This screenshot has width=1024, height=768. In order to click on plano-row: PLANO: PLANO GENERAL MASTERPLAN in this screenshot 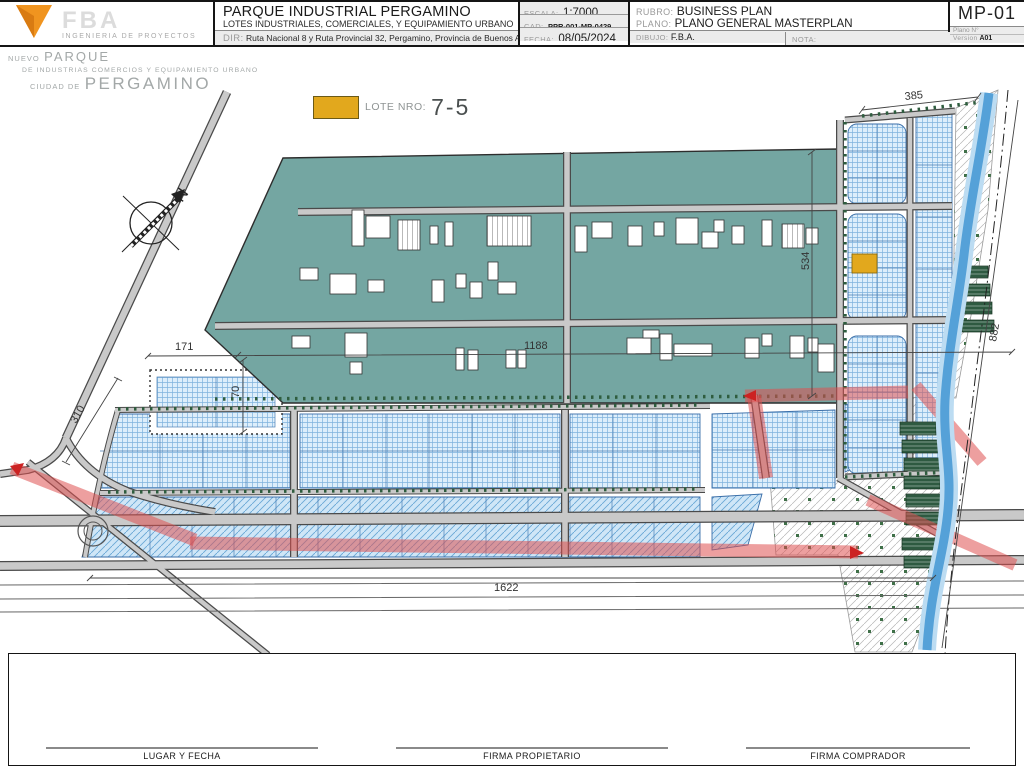, I will do `click(789, 24)`.